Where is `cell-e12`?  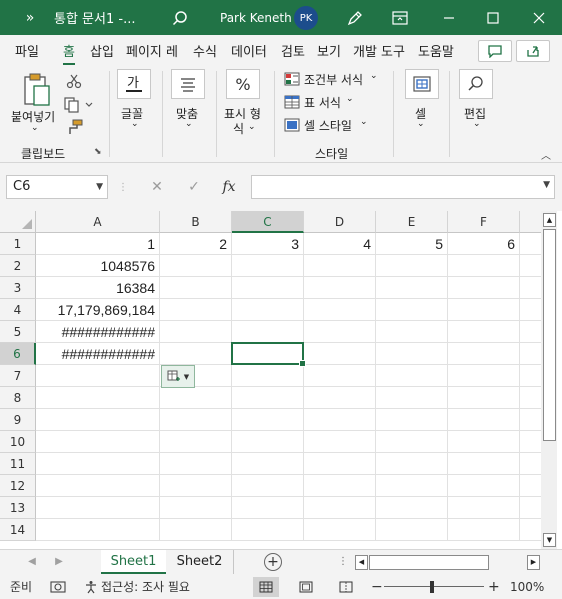
cell-e12 is located at coordinates (412, 486).